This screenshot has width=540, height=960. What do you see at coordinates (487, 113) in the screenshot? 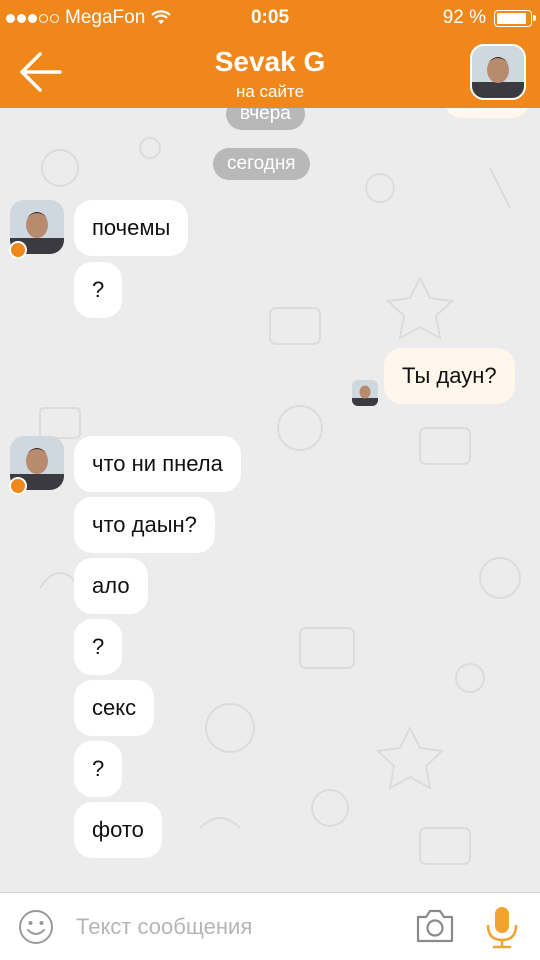
I see `message-bubble-partial` at bounding box center [487, 113].